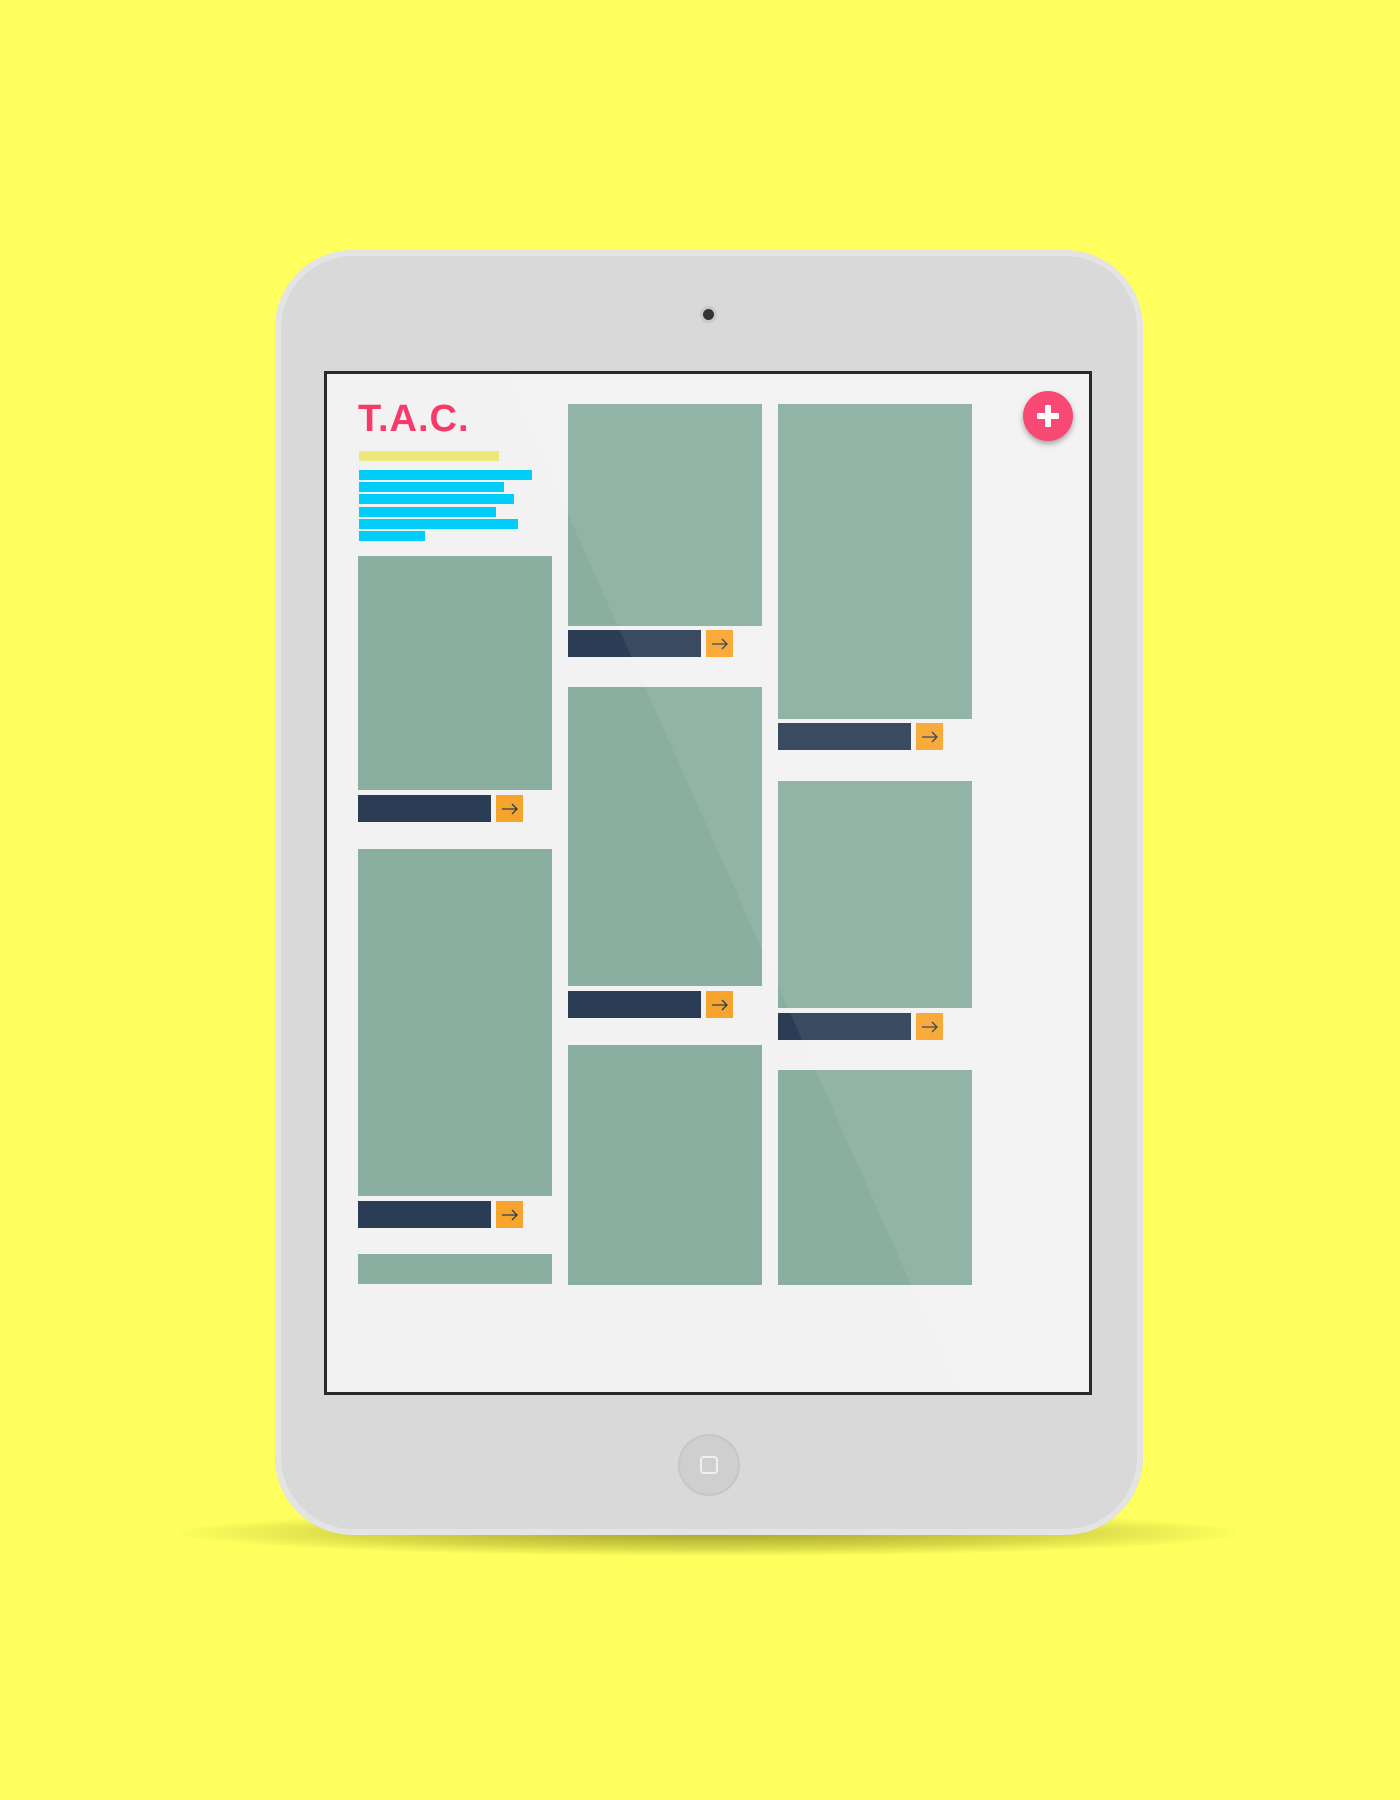  I want to click on add-button, so click(1048, 416).